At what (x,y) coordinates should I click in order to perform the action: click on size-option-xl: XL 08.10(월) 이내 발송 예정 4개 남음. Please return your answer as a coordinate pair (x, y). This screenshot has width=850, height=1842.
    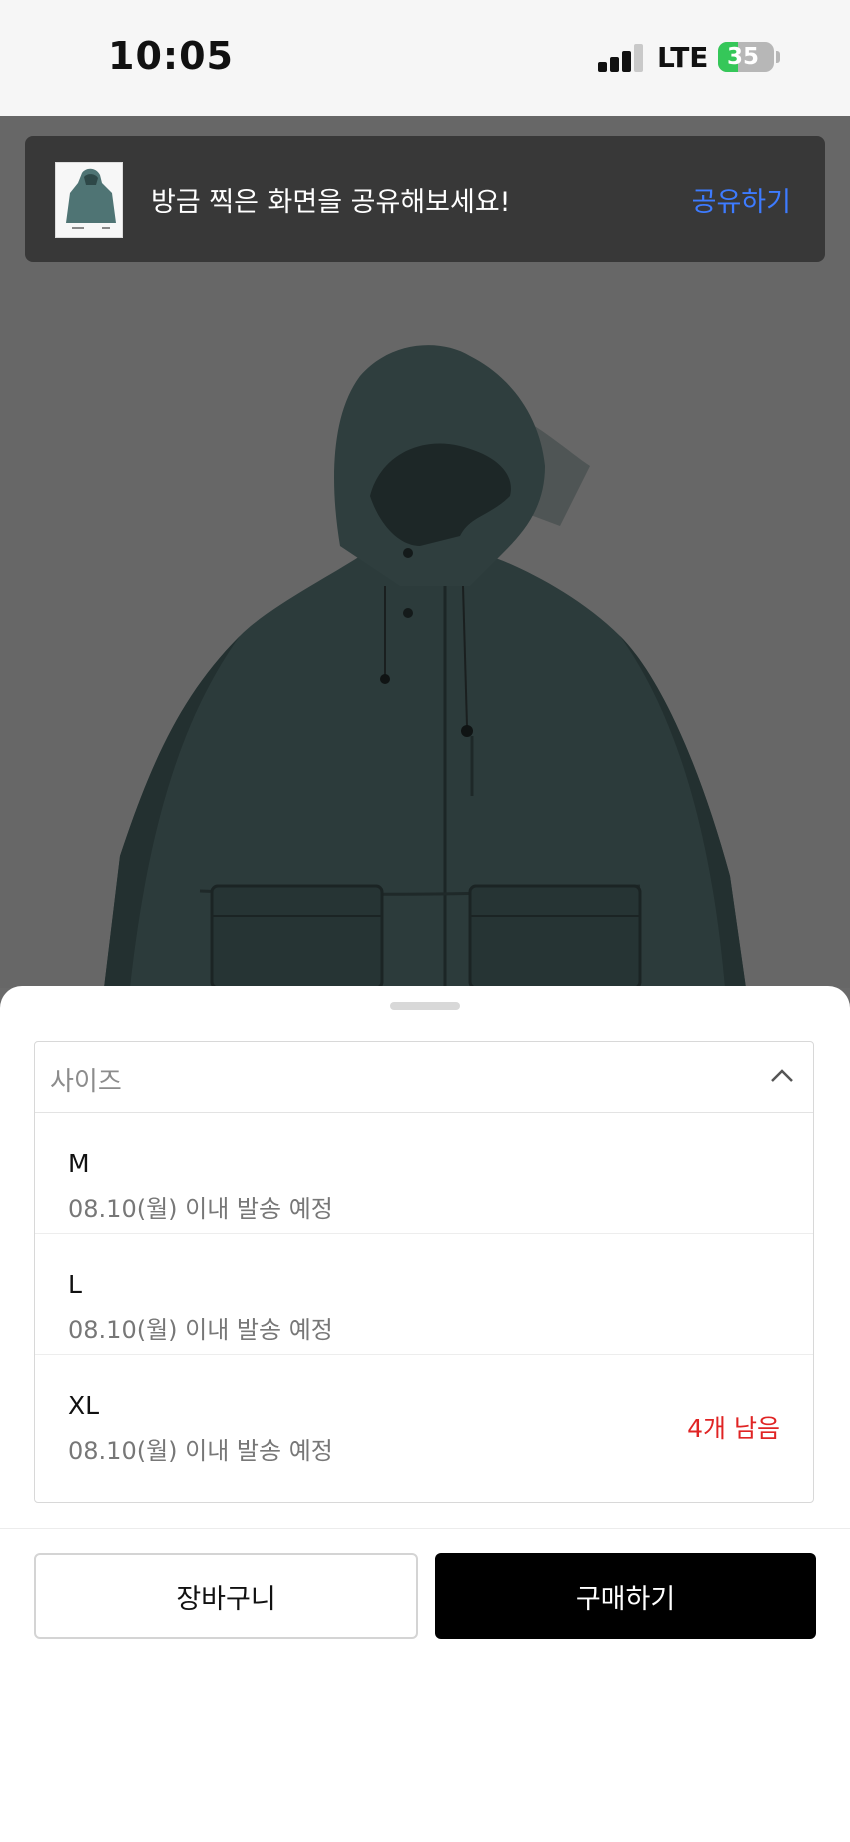
    Looking at the image, I should click on (424, 1415).